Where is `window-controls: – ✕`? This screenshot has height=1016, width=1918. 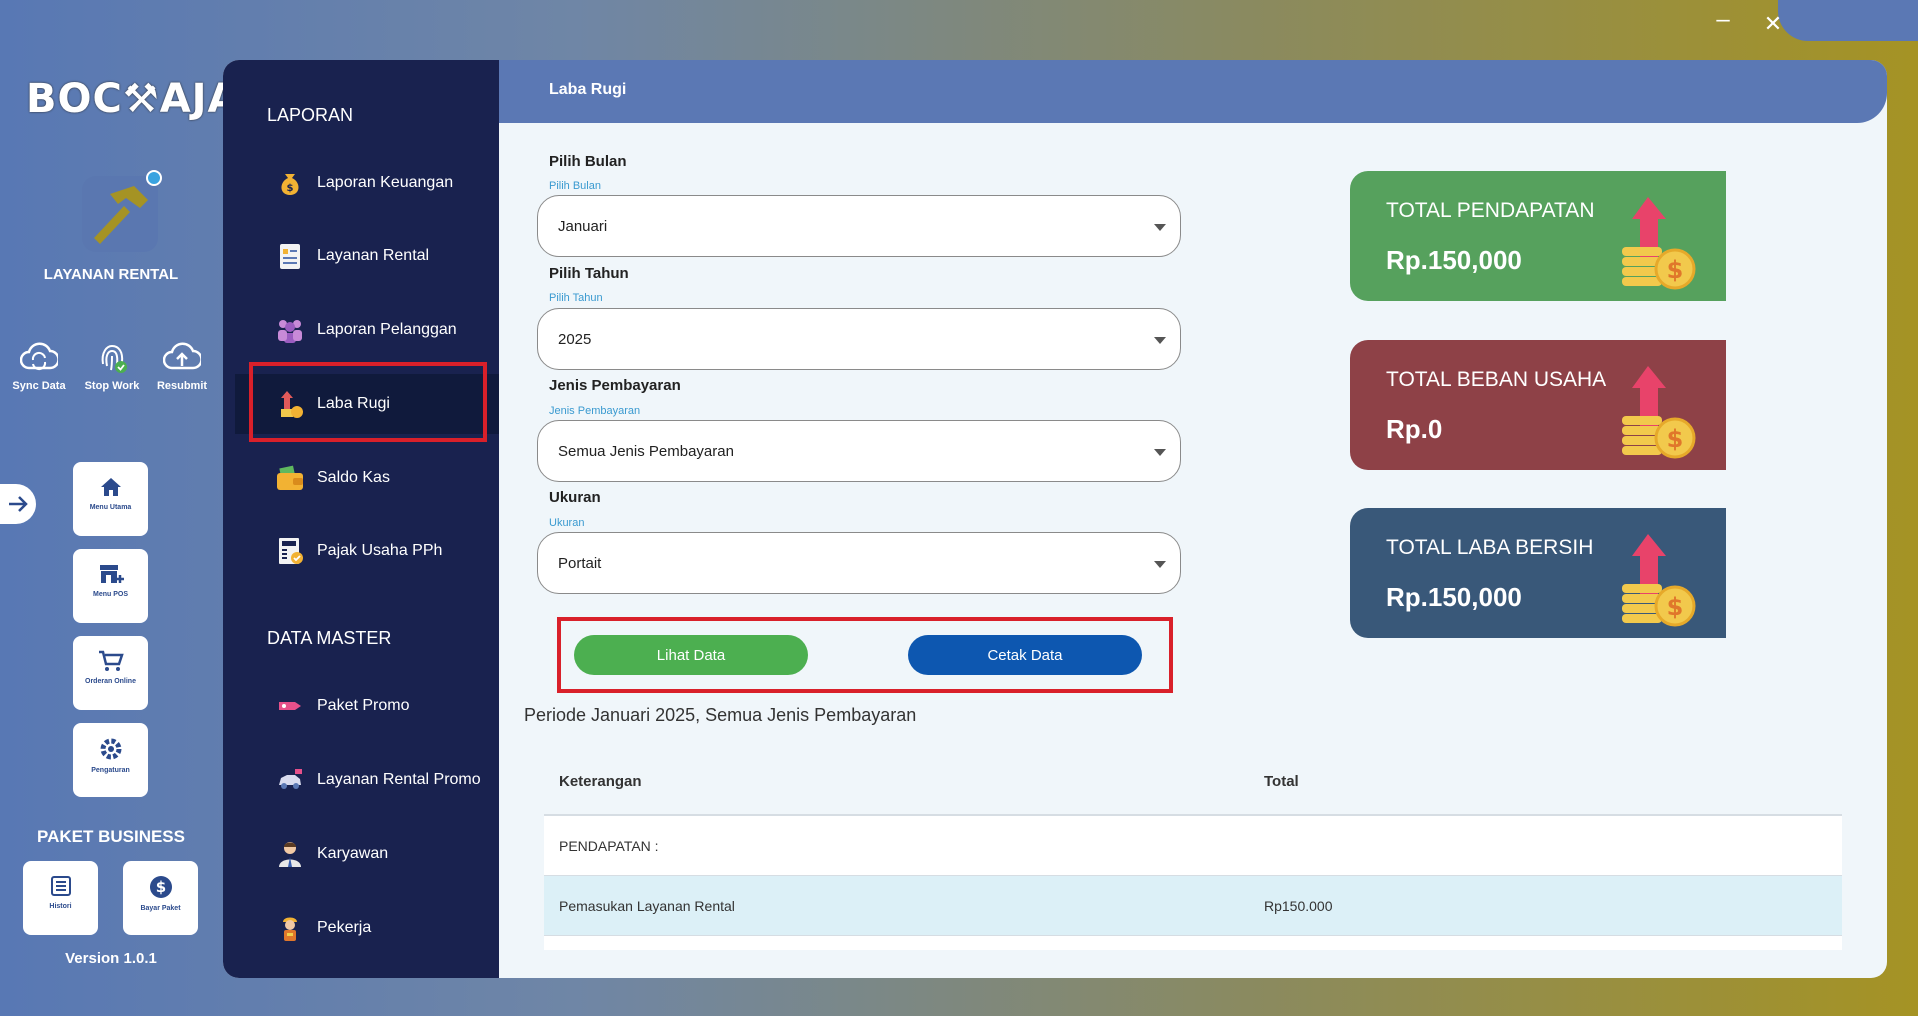
window-controls: – ✕ is located at coordinates (1817, 20).